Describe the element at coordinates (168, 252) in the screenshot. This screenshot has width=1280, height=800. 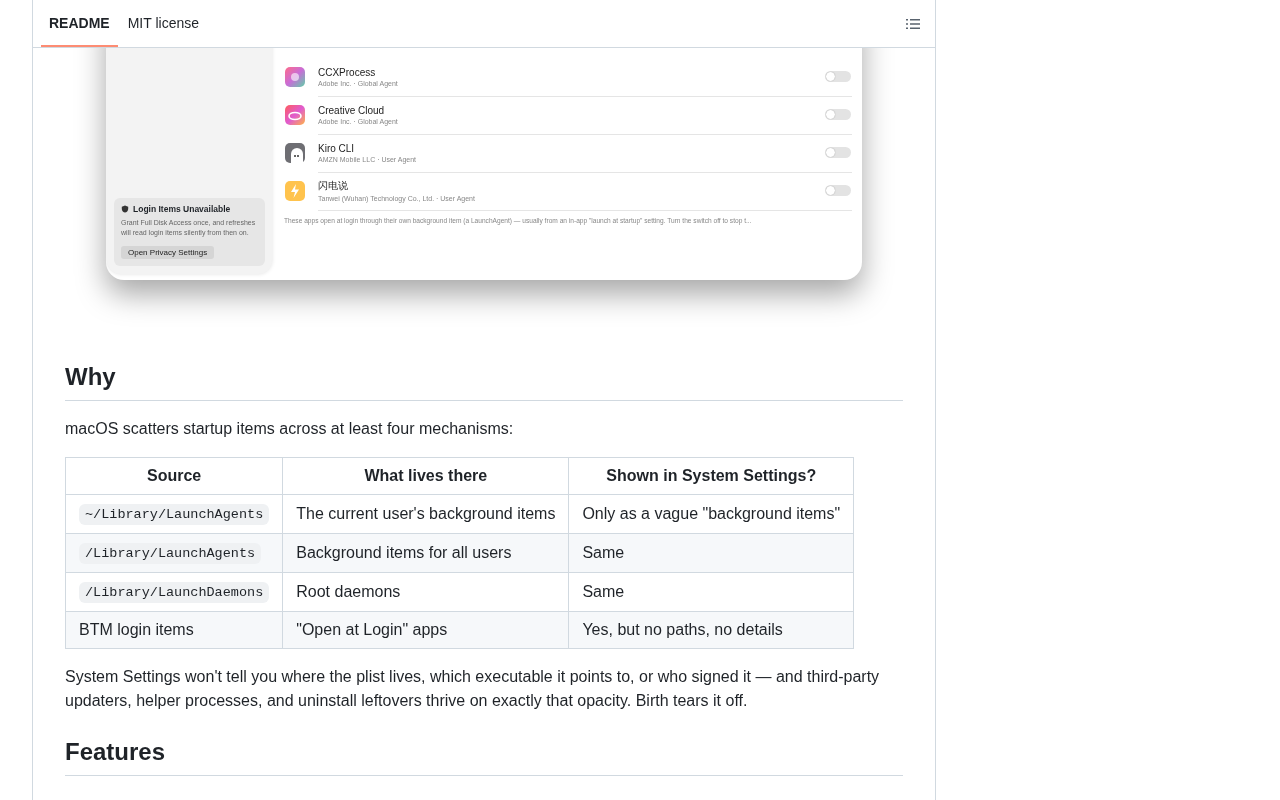
I see `privacy-settings-button: Open Privacy Settings` at that location.